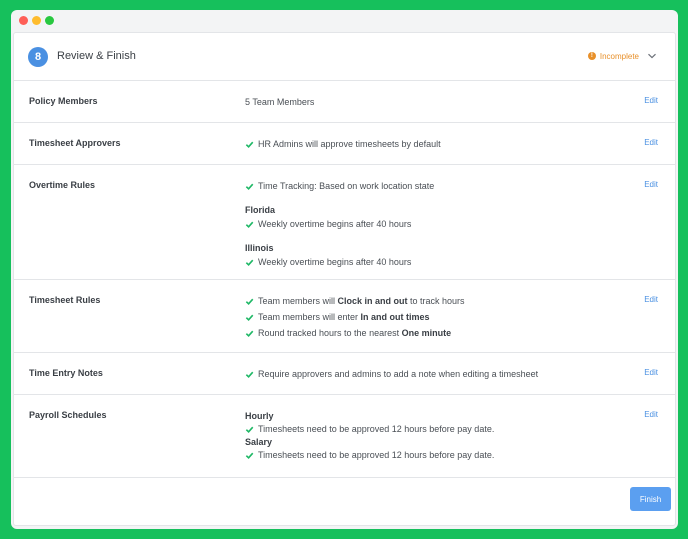 The width and height of the screenshot is (688, 539). Describe the element at coordinates (344, 57) in the screenshot. I see `card-header: 8 Review & Finish ! Incomplete` at that location.